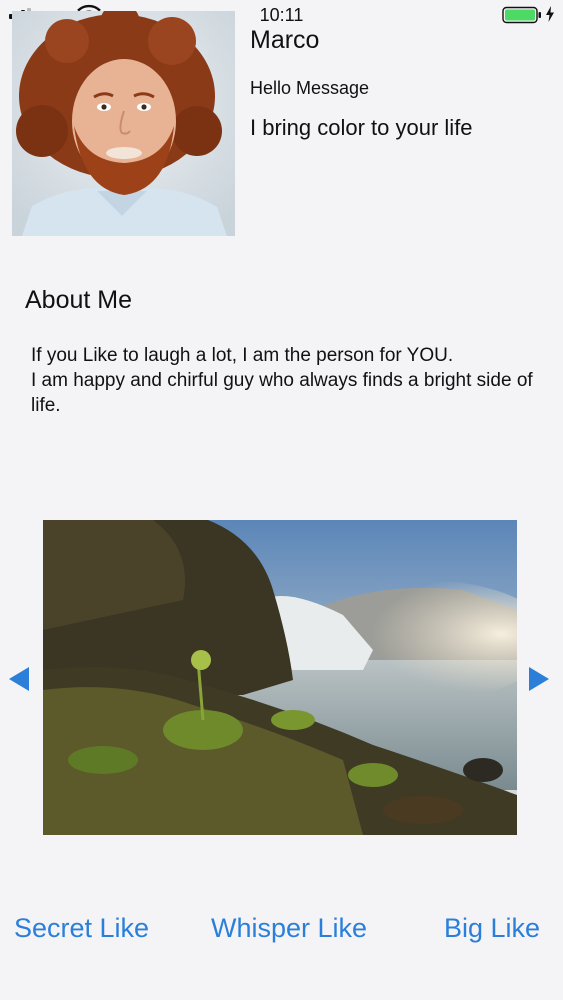 The height and width of the screenshot is (1000, 563). Describe the element at coordinates (309, 88) in the screenshot. I see `hello-message-label: Hello Message` at that location.